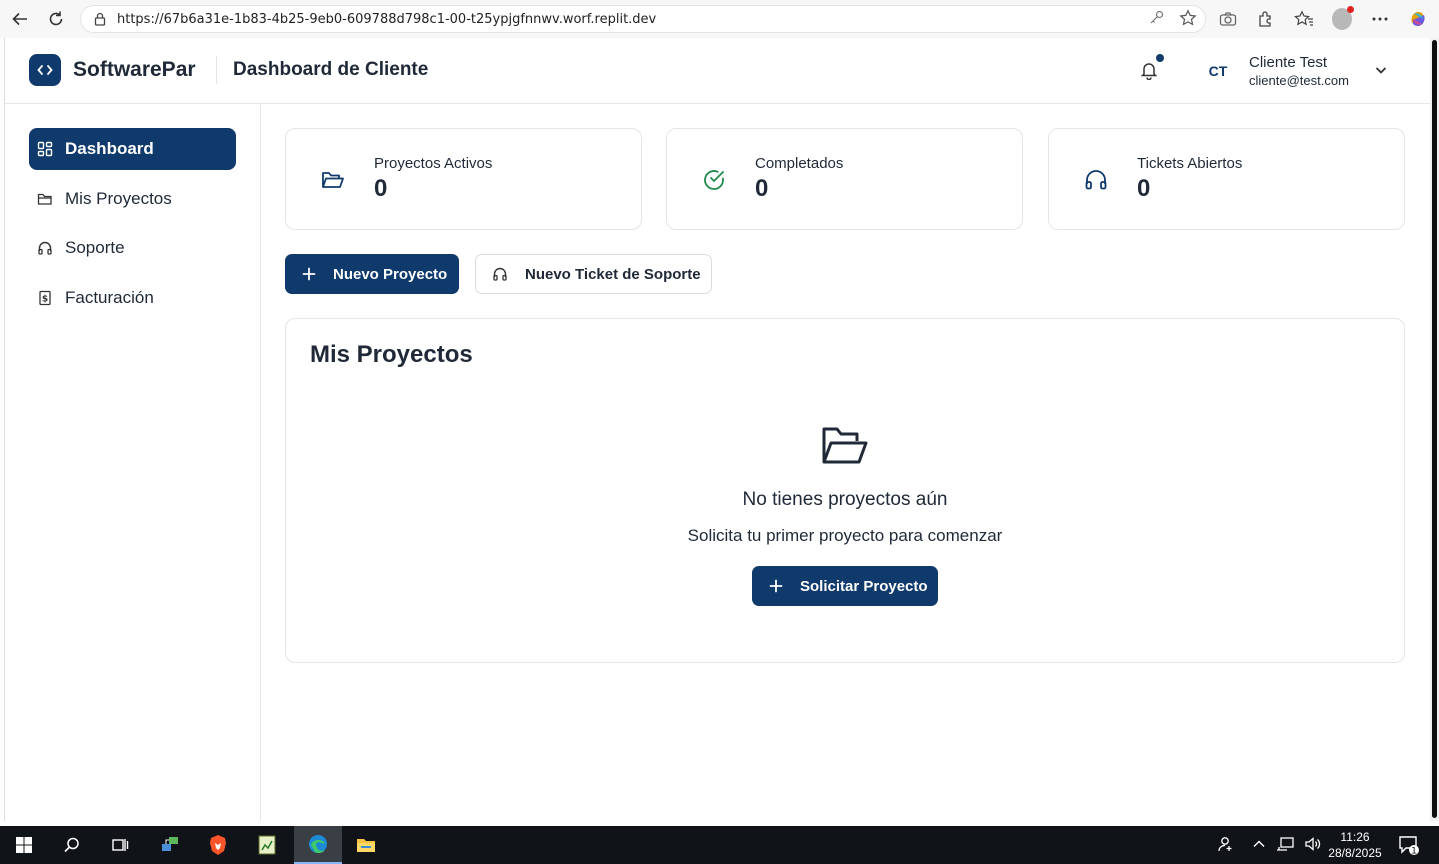  Describe the element at coordinates (118, 198) in the screenshot. I see `sidebar-item-label: Mis Proyectos` at that location.